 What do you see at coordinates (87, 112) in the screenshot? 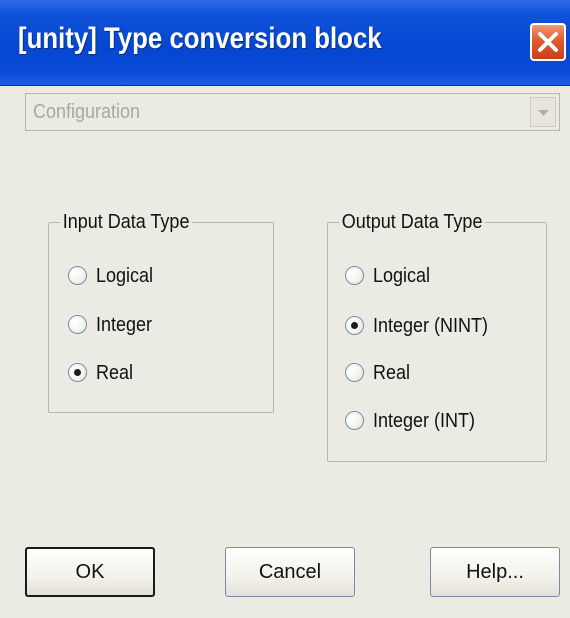
I see `dropdown-selected-value: Configuration` at bounding box center [87, 112].